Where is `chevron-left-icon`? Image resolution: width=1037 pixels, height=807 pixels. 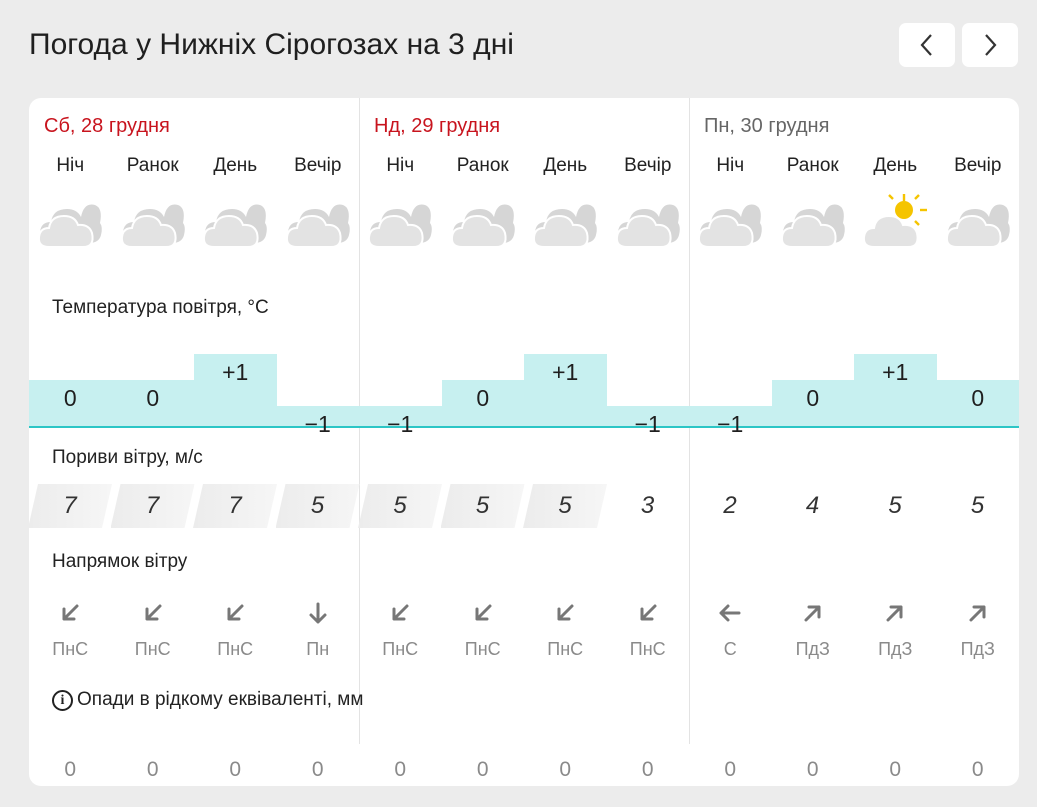
chevron-left-icon is located at coordinates (926, 45).